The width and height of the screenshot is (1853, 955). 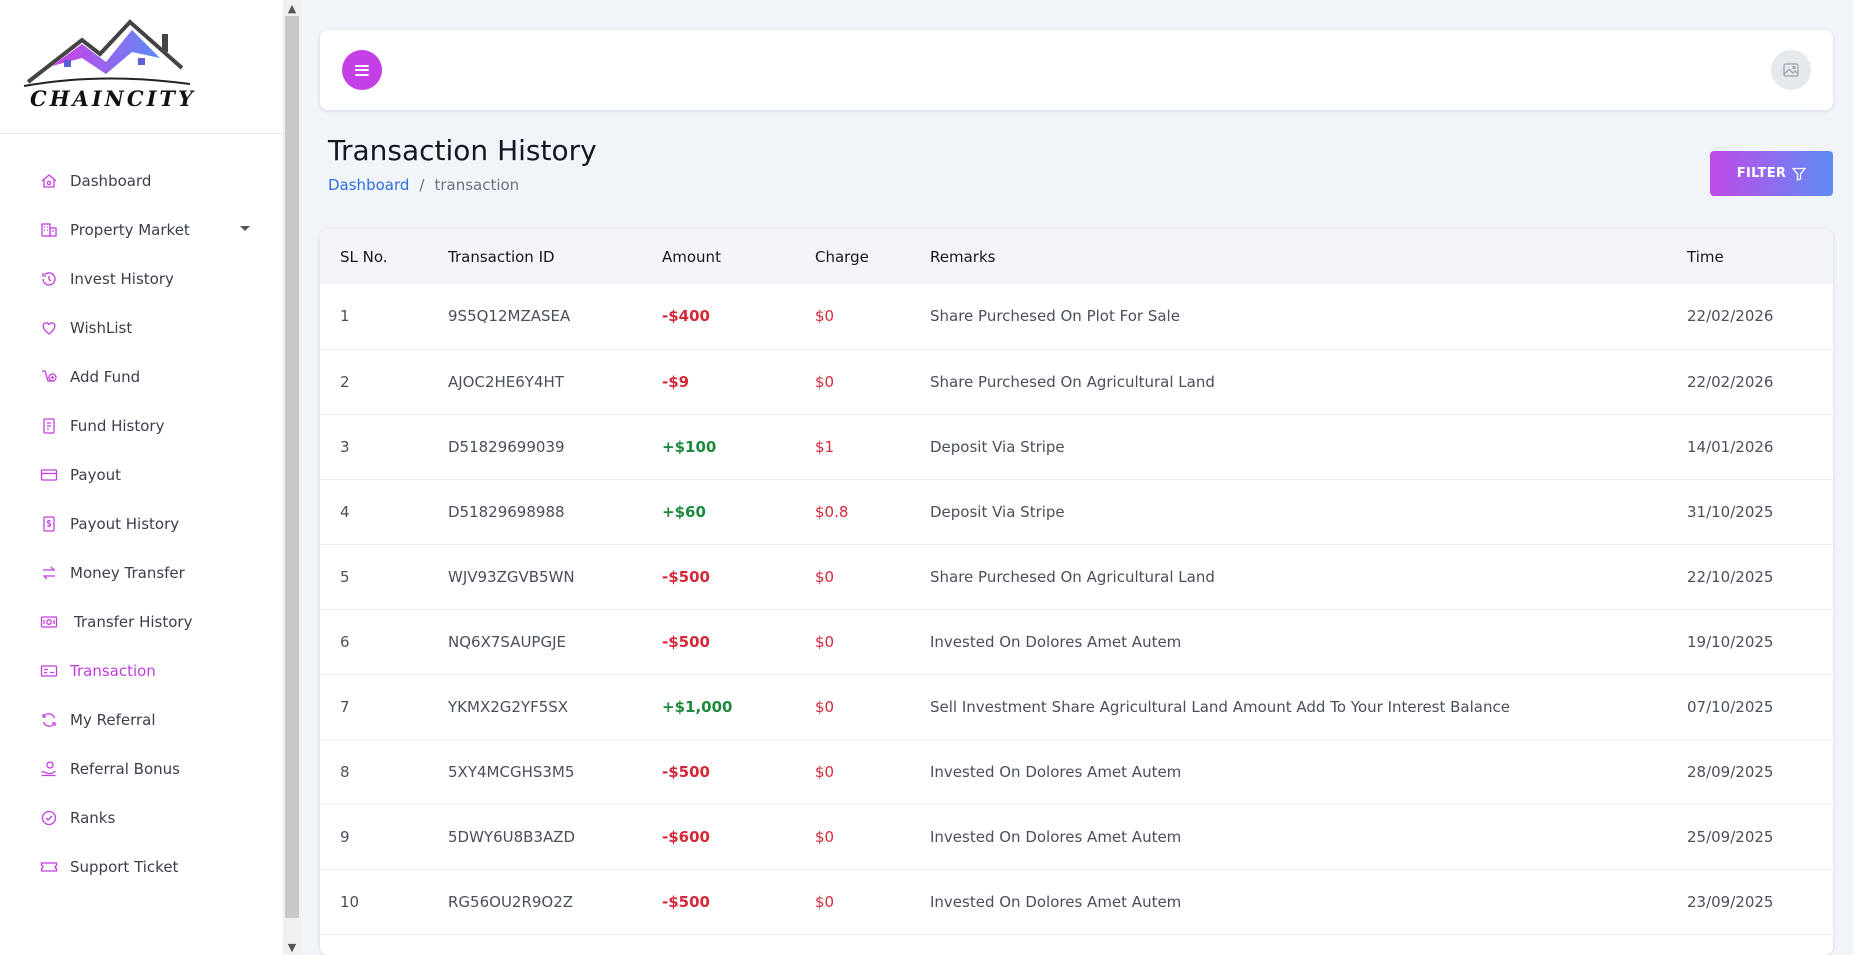 I want to click on transfer-arrows-icon, so click(x=49, y=573).